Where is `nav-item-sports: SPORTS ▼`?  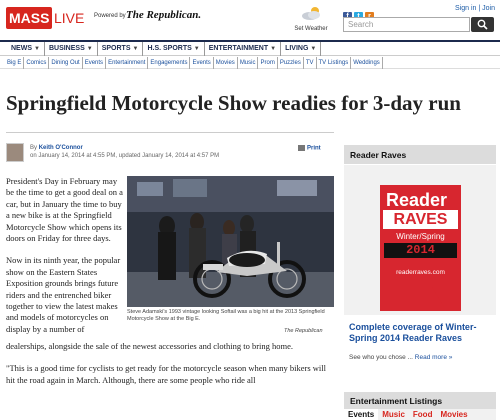
nav-item-sports: SPORTS ▼ is located at coordinates (121, 49).